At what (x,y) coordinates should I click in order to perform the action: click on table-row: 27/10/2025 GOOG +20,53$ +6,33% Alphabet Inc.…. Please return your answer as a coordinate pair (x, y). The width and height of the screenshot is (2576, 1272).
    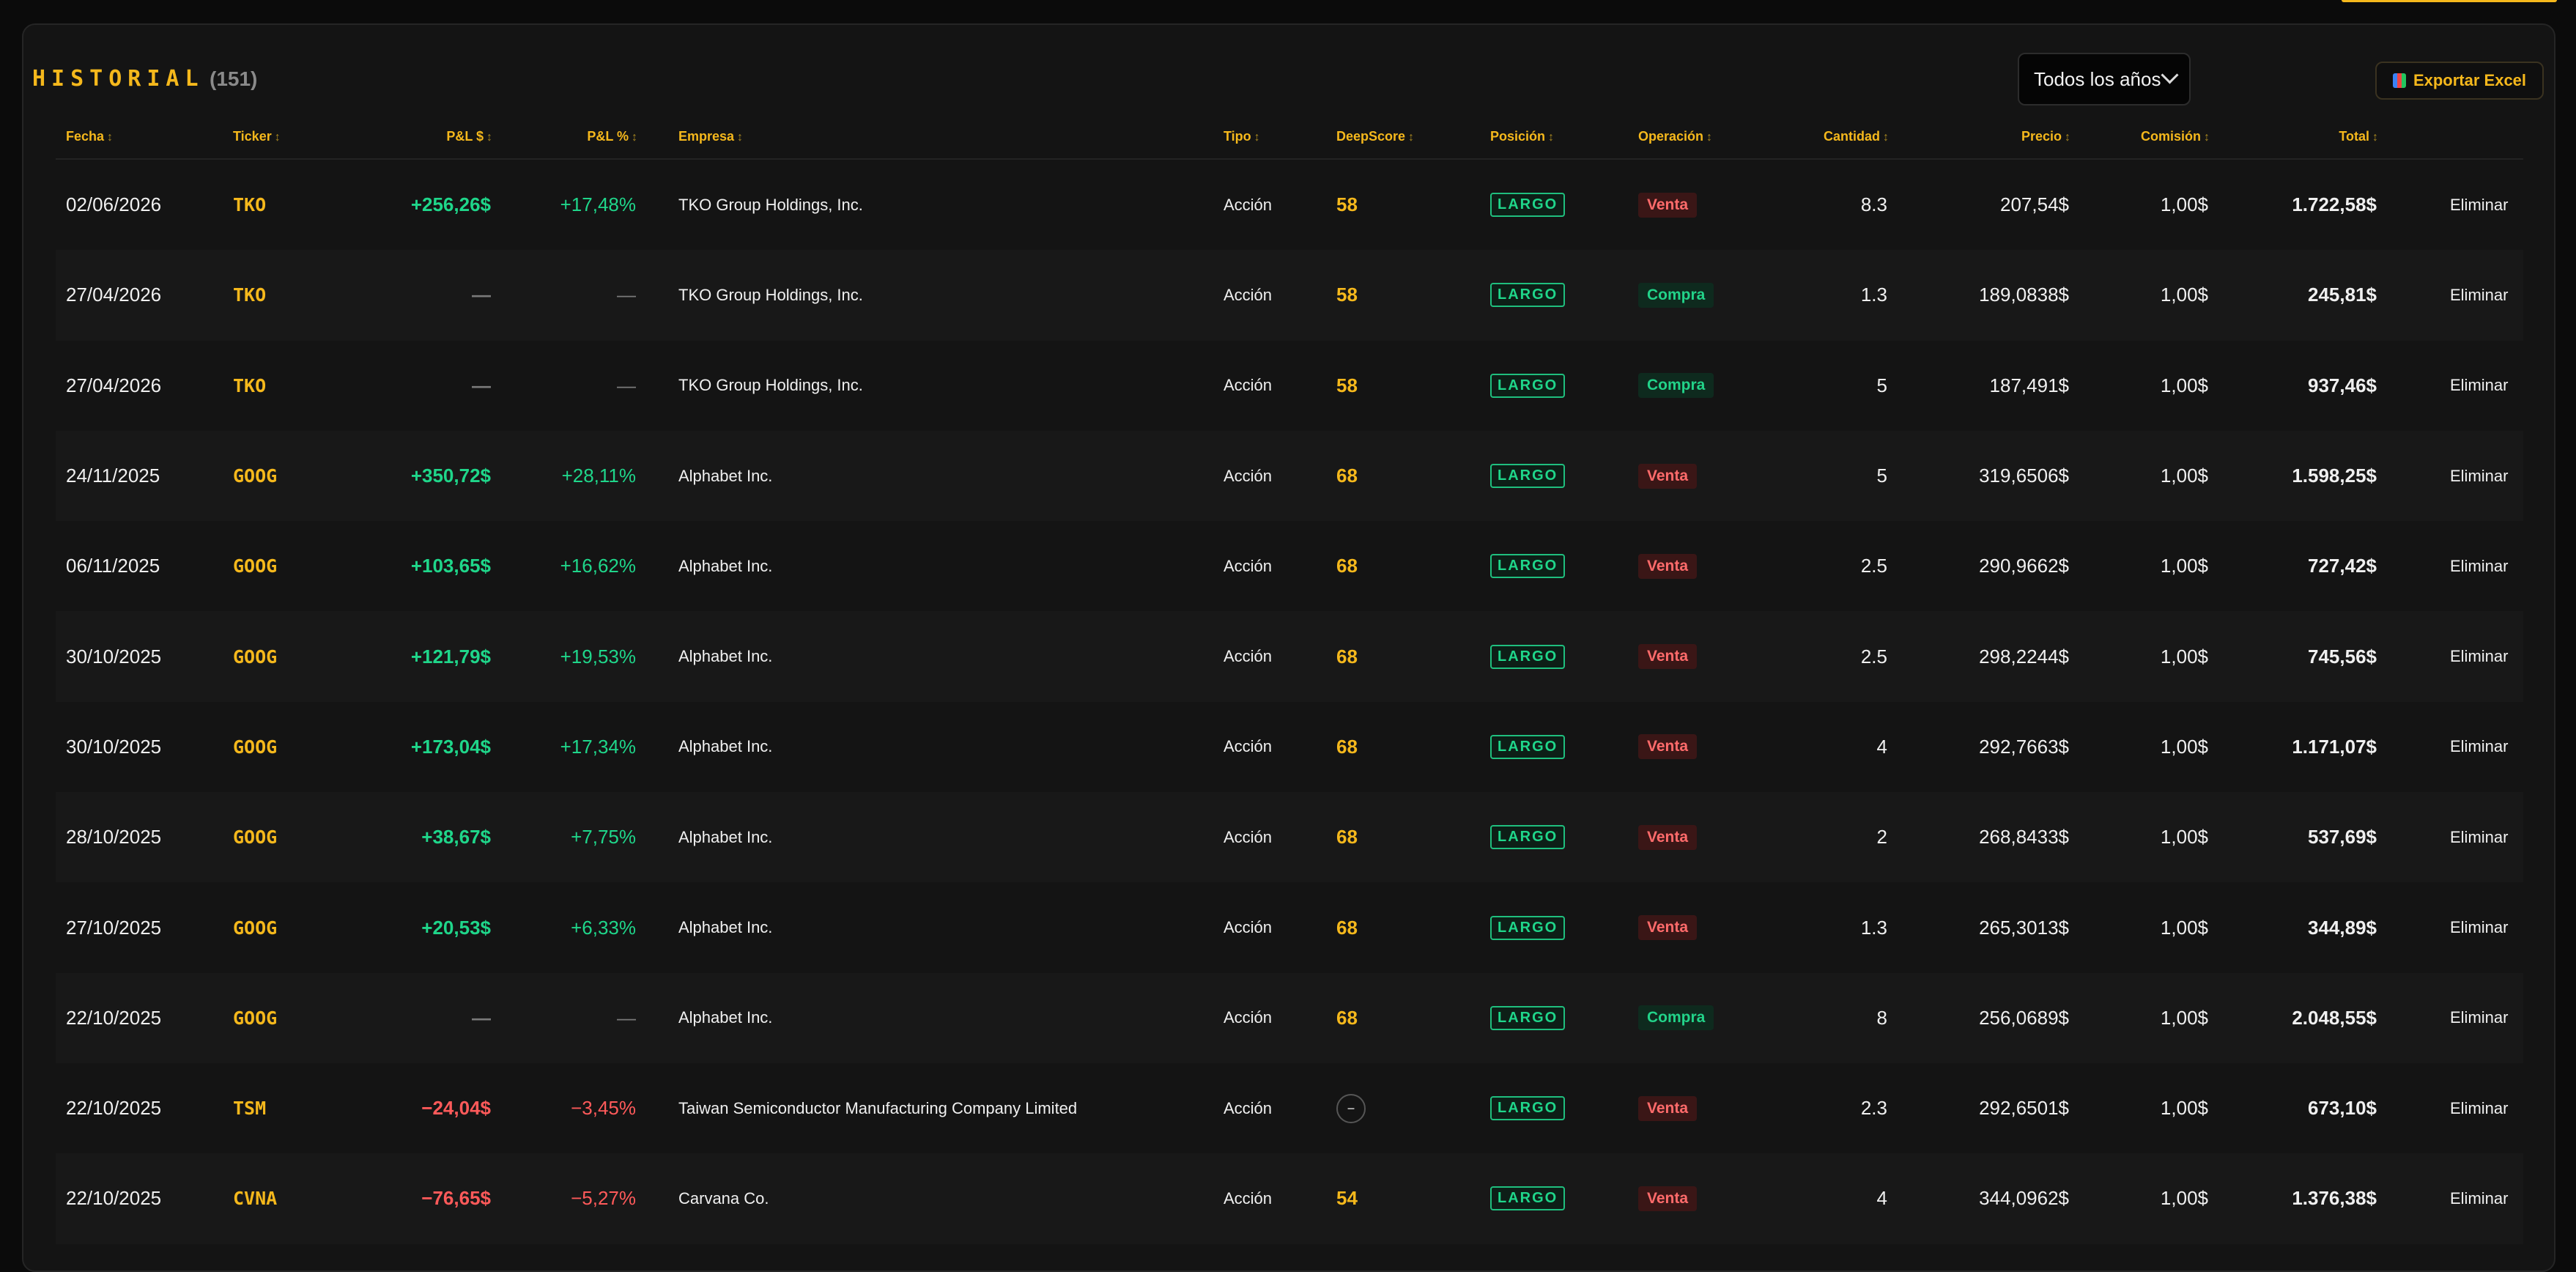
    Looking at the image, I should click on (1289, 927).